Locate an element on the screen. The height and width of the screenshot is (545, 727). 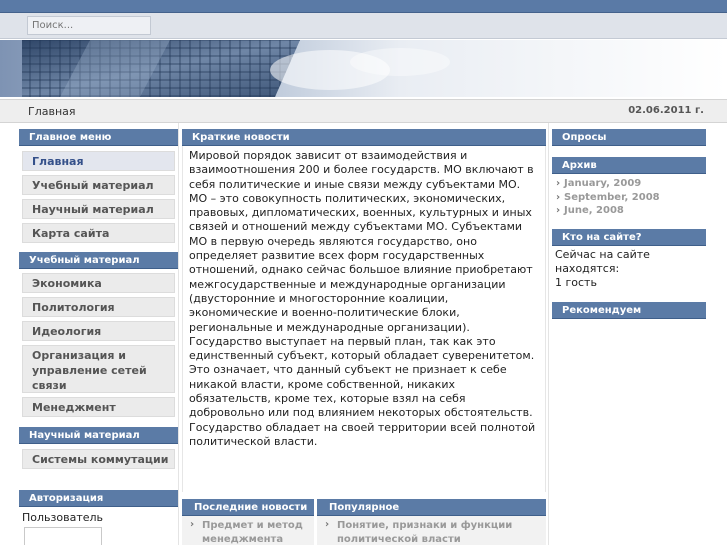
study-menu-title: Учебный материал is located at coordinates (98, 260).